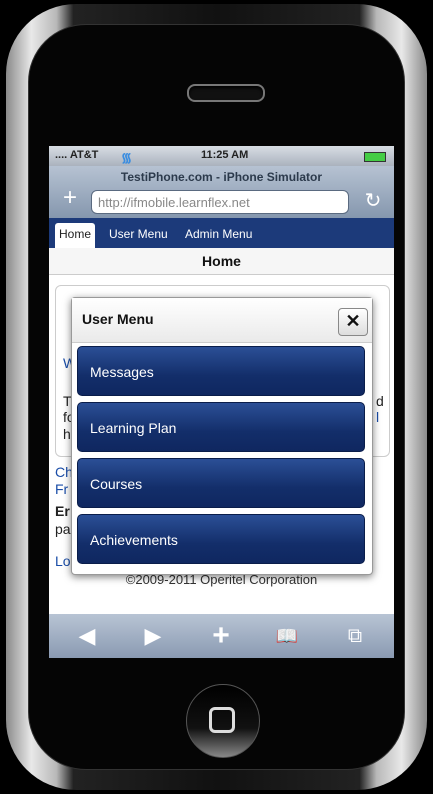  What do you see at coordinates (87, 636) in the screenshot?
I see `back-icon: ◀` at bounding box center [87, 636].